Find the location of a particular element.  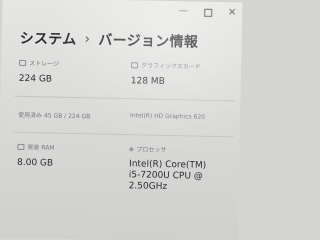

storage-label: ストレージ is located at coordinates (44, 64).